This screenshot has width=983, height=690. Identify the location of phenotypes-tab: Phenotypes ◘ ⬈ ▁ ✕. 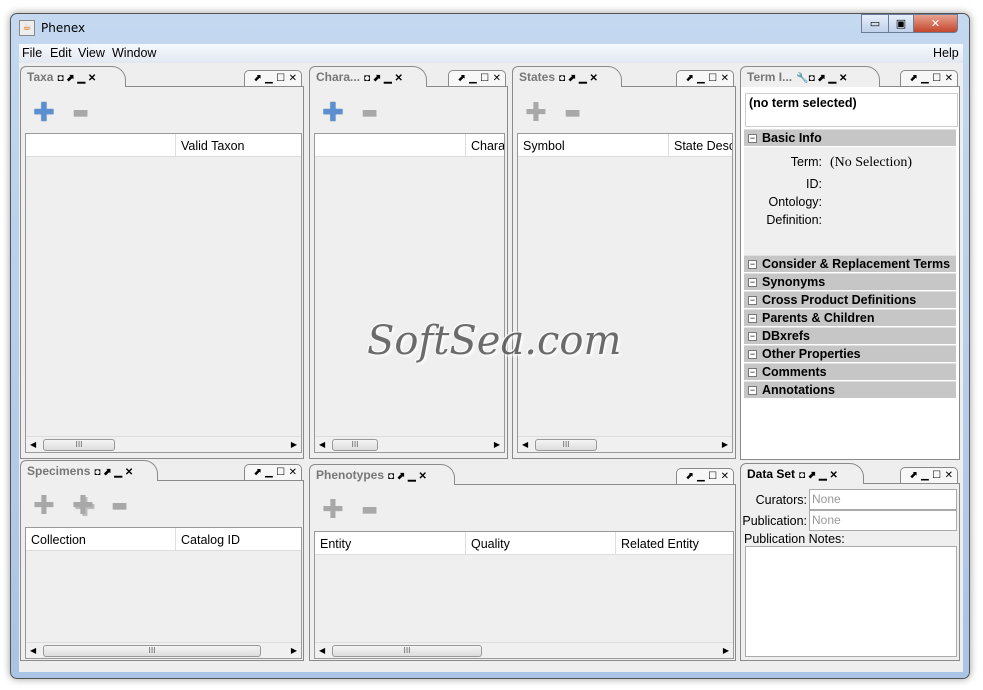
(382, 474).